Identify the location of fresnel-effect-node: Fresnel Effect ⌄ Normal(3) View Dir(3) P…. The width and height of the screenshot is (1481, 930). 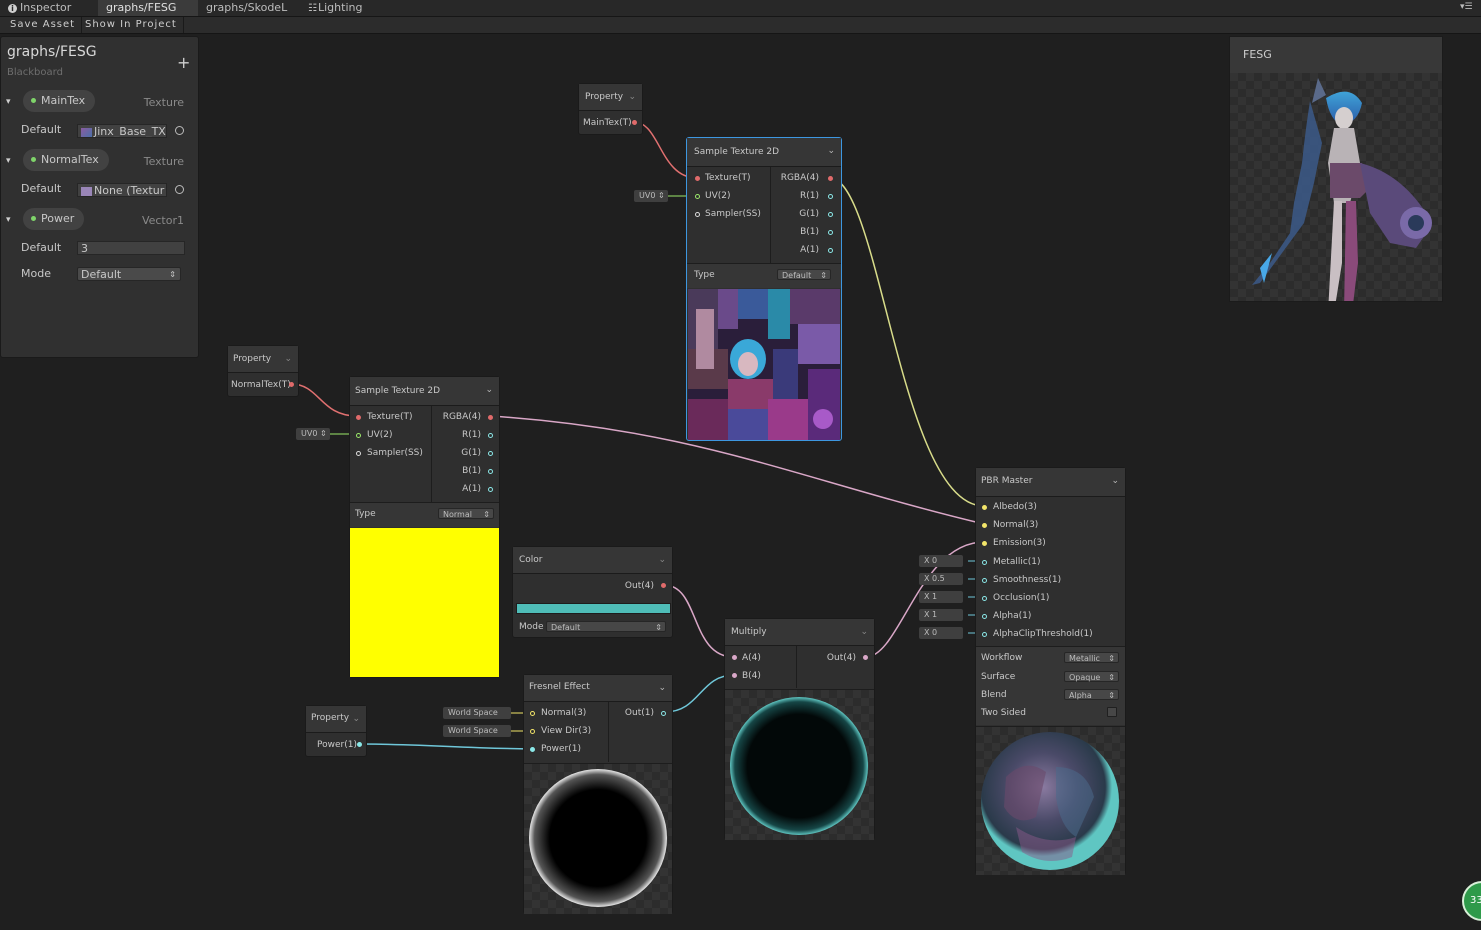
(598, 794).